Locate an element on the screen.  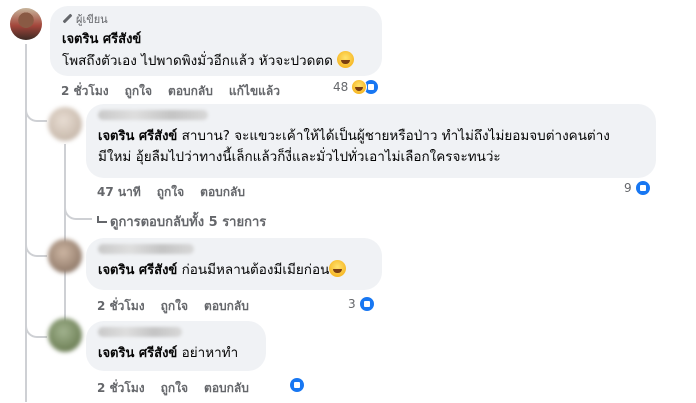
reaction-summary is located at coordinates (297, 385).